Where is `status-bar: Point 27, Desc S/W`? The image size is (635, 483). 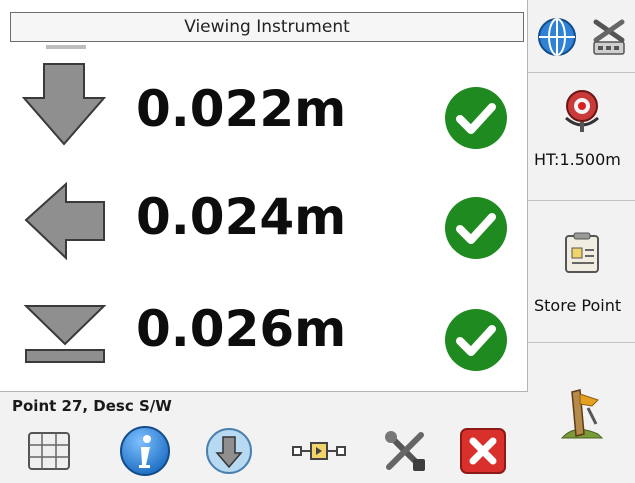
status-bar: Point 27, Desc S/W is located at coordinates (264, 405).